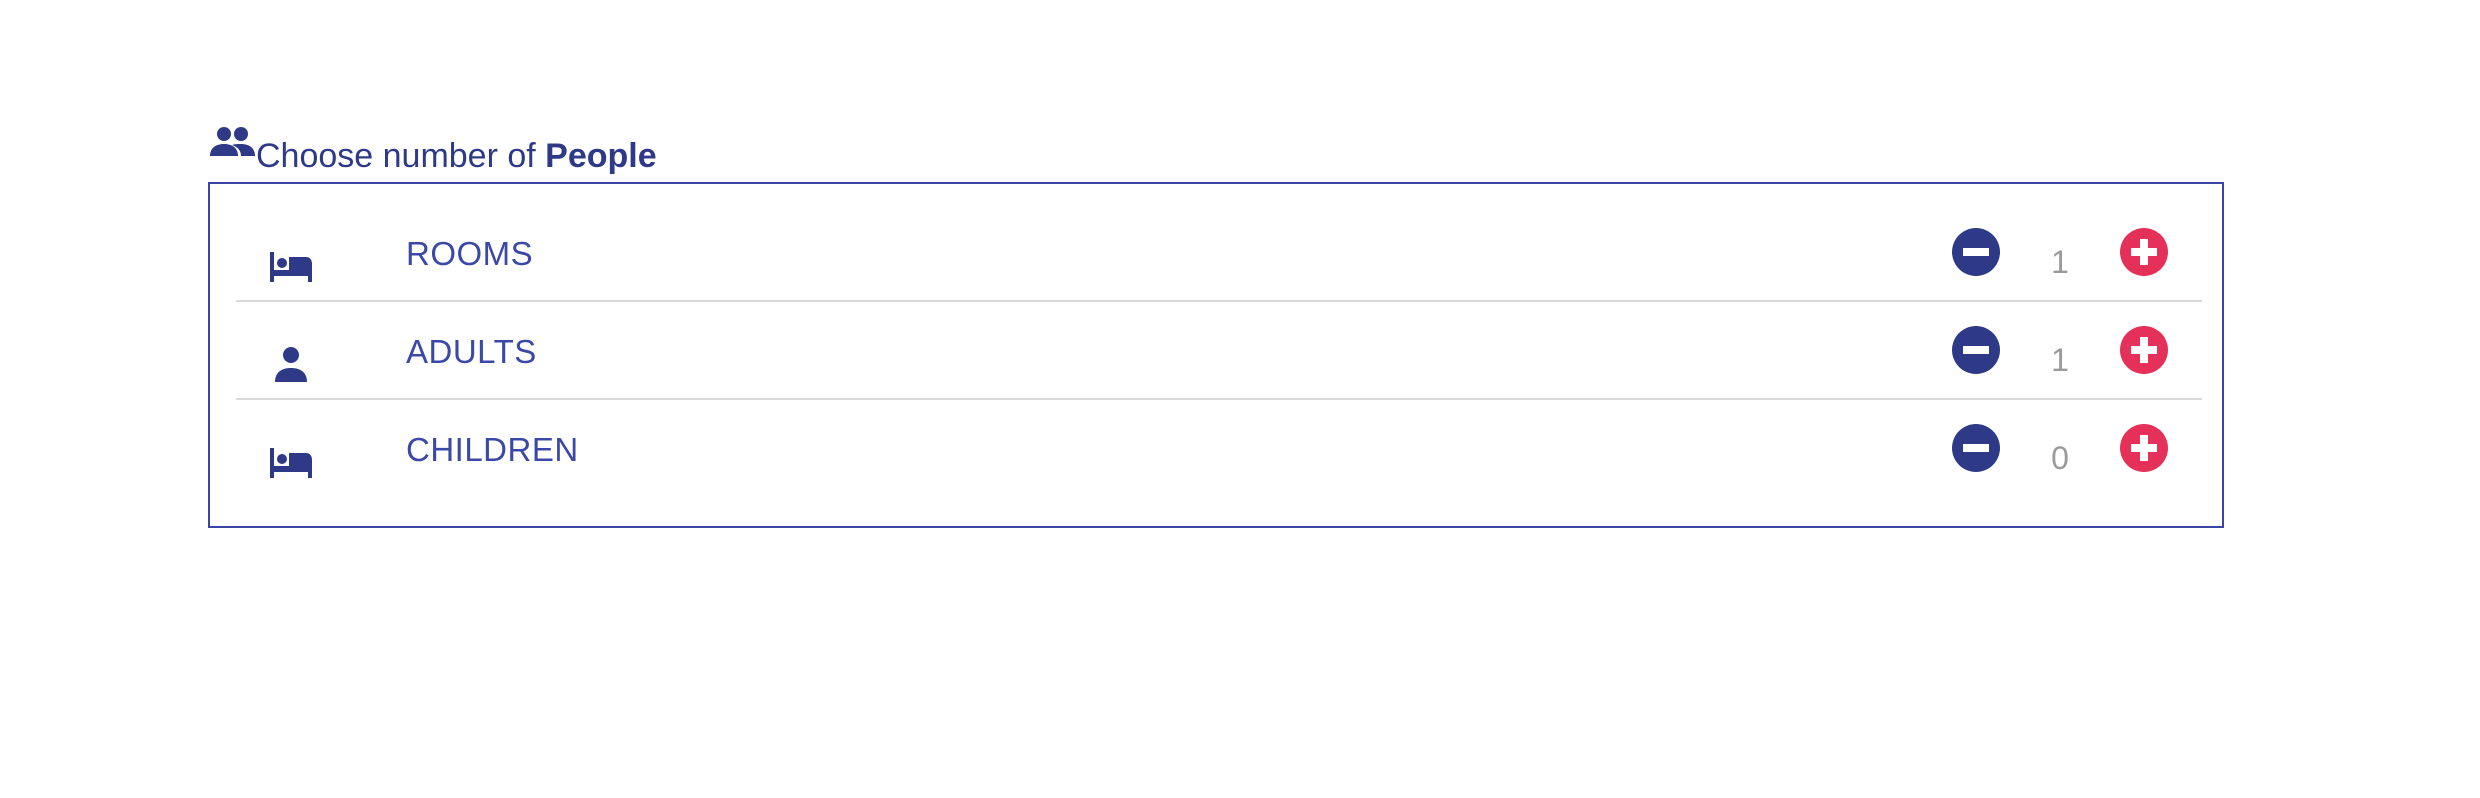 The width and height of the screenshot is (2480, 798). I want to click on rooms-increment-button, so click(2144, 252).